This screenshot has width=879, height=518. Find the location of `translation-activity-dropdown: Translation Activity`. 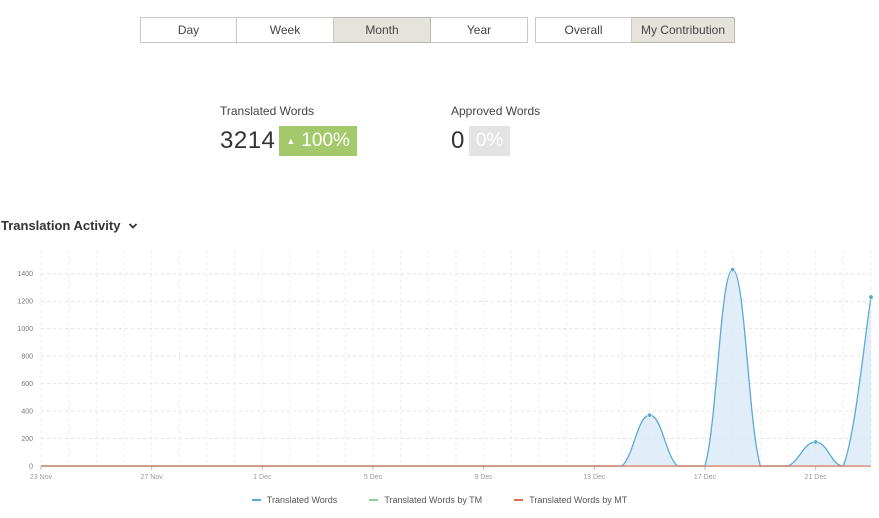

translation-activity-dropdown: Translation Activity is located at coordinates (69, 225).